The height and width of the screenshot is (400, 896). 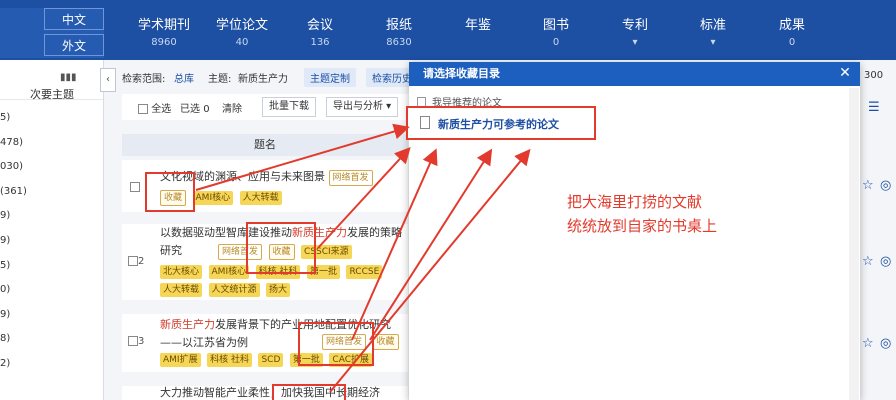 What do you see at coordinates (164, 42) in the screenshot?
I see `nav-count: 8960` at bounding box center [164, 42].